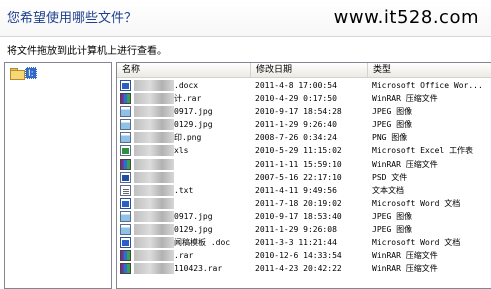  I want to click on file-date: 2010-5-29 11:15:02, so click(298, 151).